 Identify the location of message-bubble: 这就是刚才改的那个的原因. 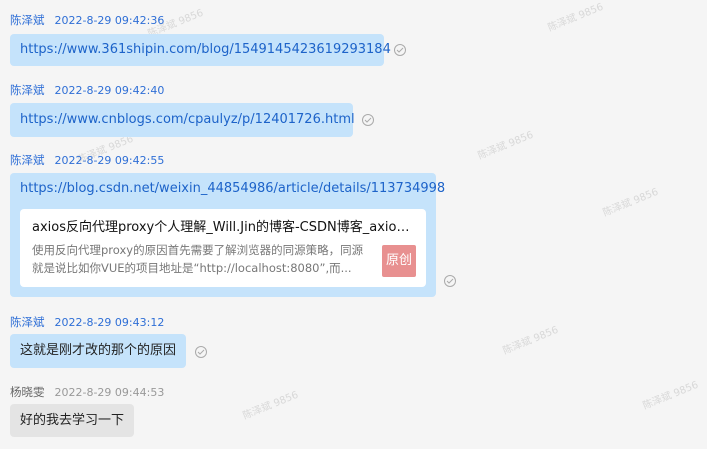
(98, 351).